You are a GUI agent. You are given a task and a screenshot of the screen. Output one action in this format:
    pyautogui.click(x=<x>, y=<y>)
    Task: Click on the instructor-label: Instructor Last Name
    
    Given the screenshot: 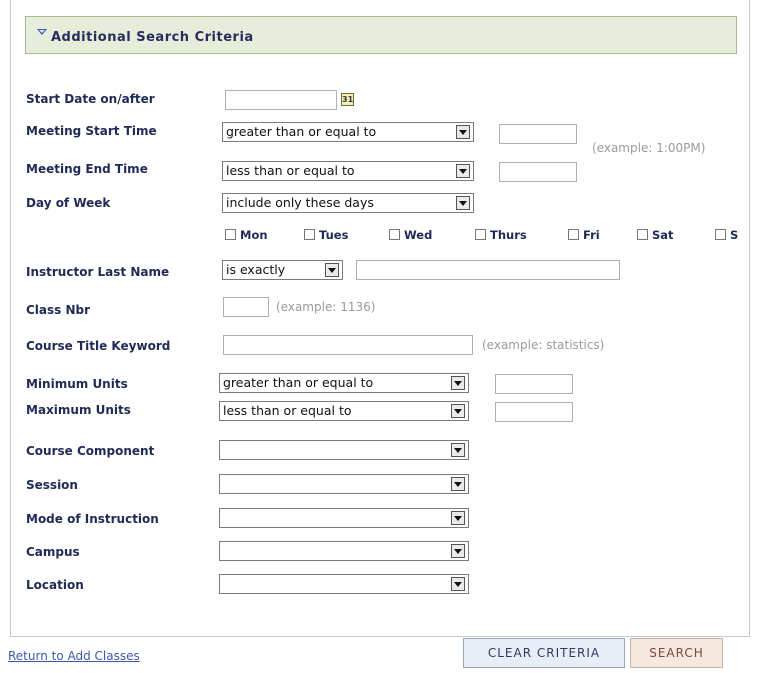 What is the action you would take?
    pyautogui.click(x=98, y=272)
    